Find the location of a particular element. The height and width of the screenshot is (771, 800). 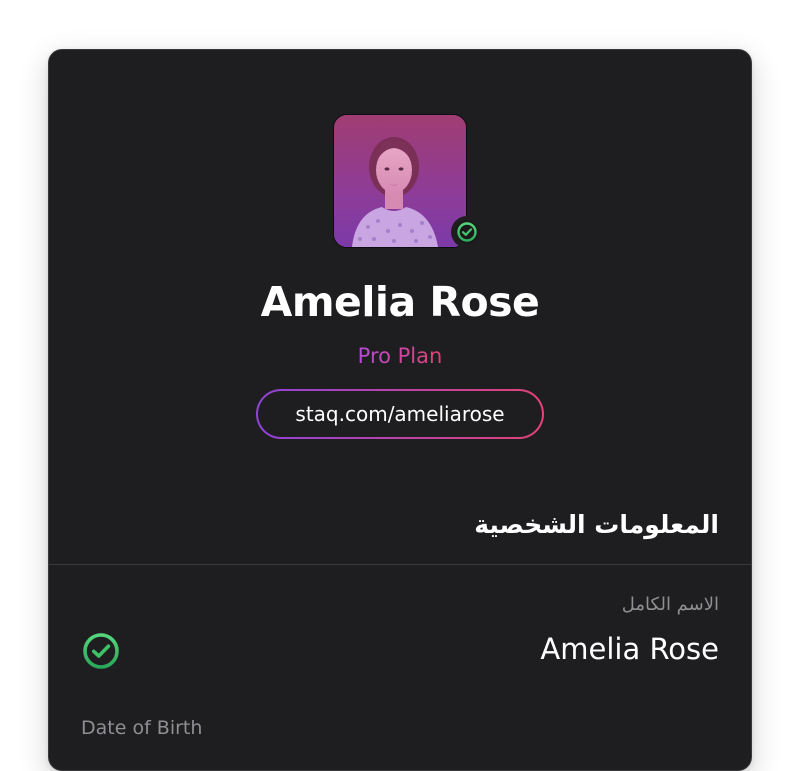

plan-text: Pro Plan is located at coordinates (400, 356).